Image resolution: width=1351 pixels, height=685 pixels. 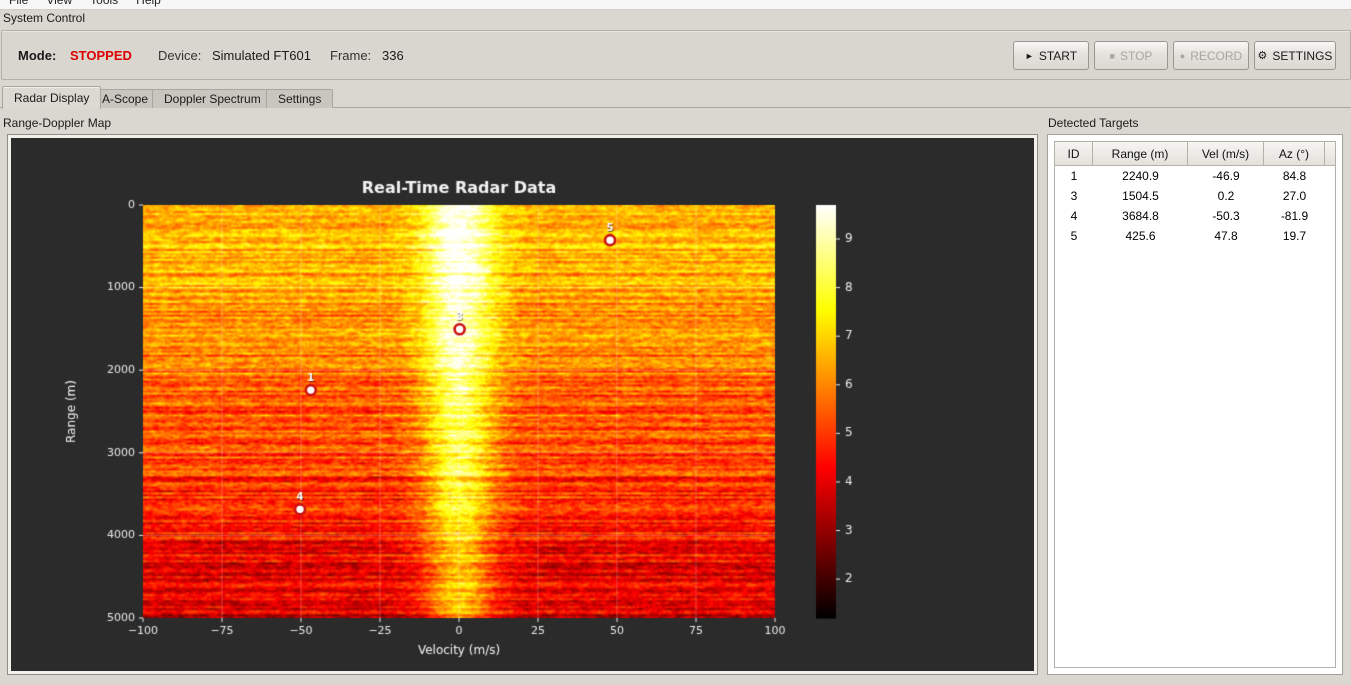 I want to click on system-control-group-label: System Control, so click(x=44, y=18).